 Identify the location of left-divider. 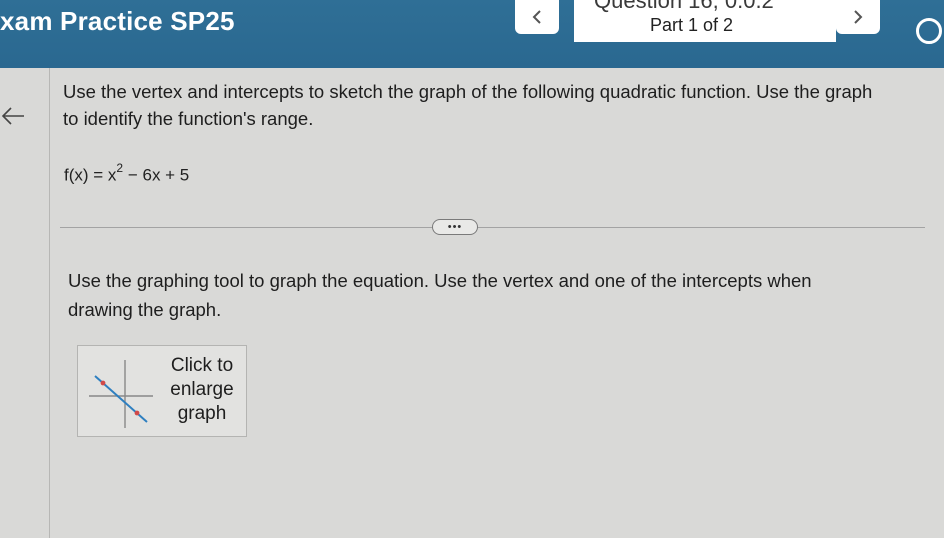
(49, 303).